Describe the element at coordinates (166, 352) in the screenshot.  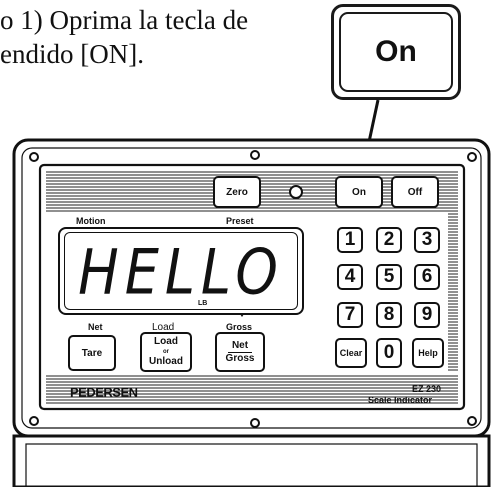
I see `load-unload-button: Load or Unload` at that location.